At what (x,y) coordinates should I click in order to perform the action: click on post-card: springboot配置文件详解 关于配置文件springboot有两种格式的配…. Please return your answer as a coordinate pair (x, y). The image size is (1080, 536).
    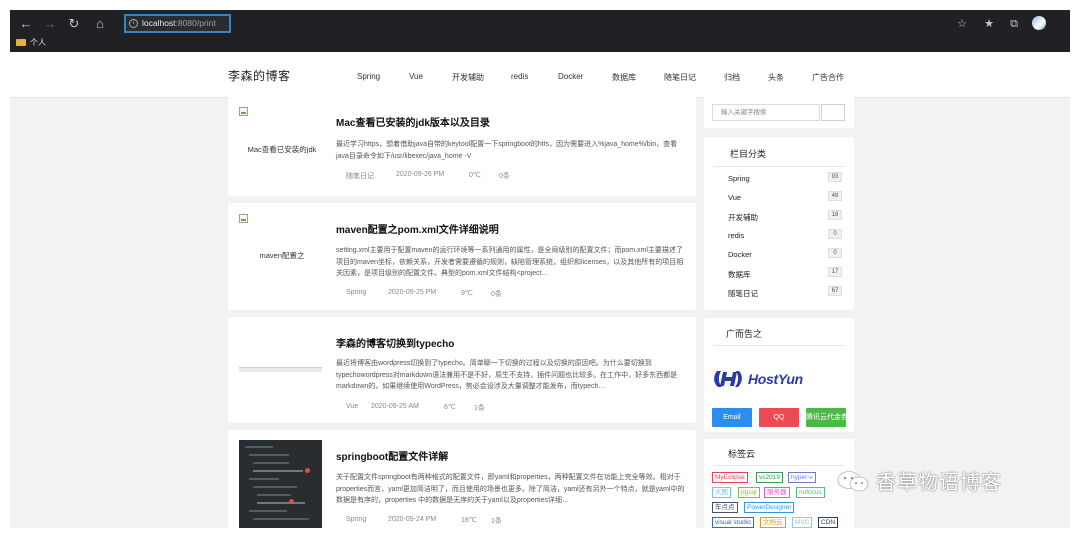
    Looking at the image, I should click on (462, 479).